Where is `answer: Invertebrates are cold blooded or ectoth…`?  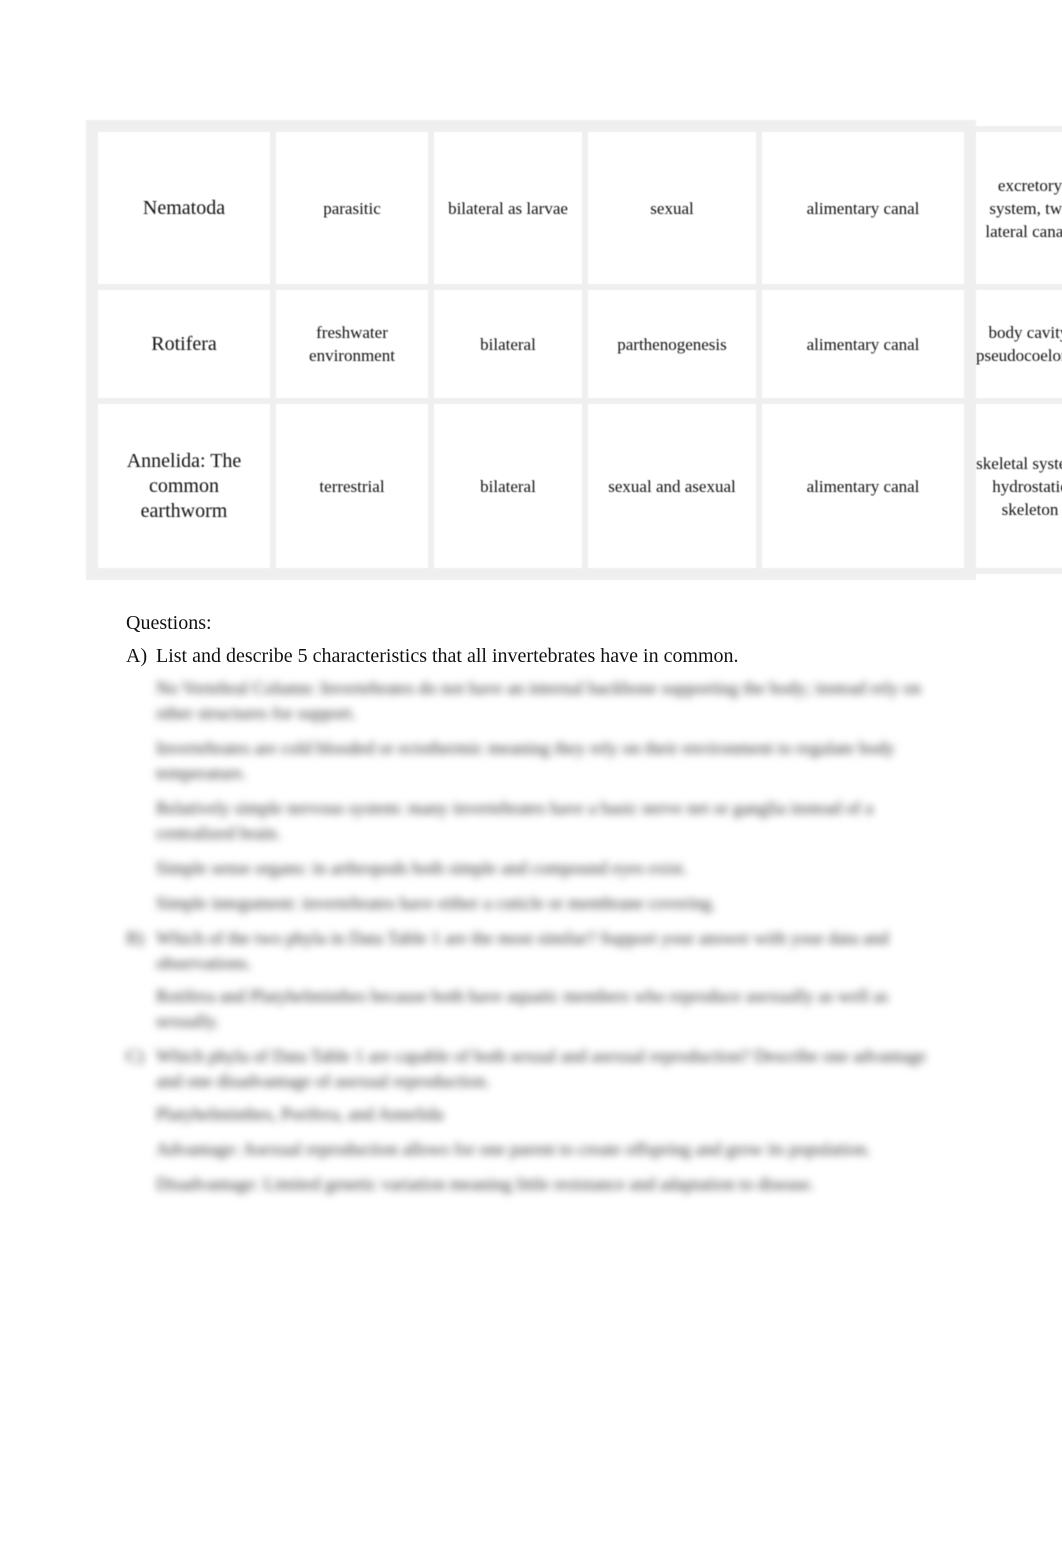 answer: Invertebrates are cold blooded or ectoth… is located at coordinates (525, 760).